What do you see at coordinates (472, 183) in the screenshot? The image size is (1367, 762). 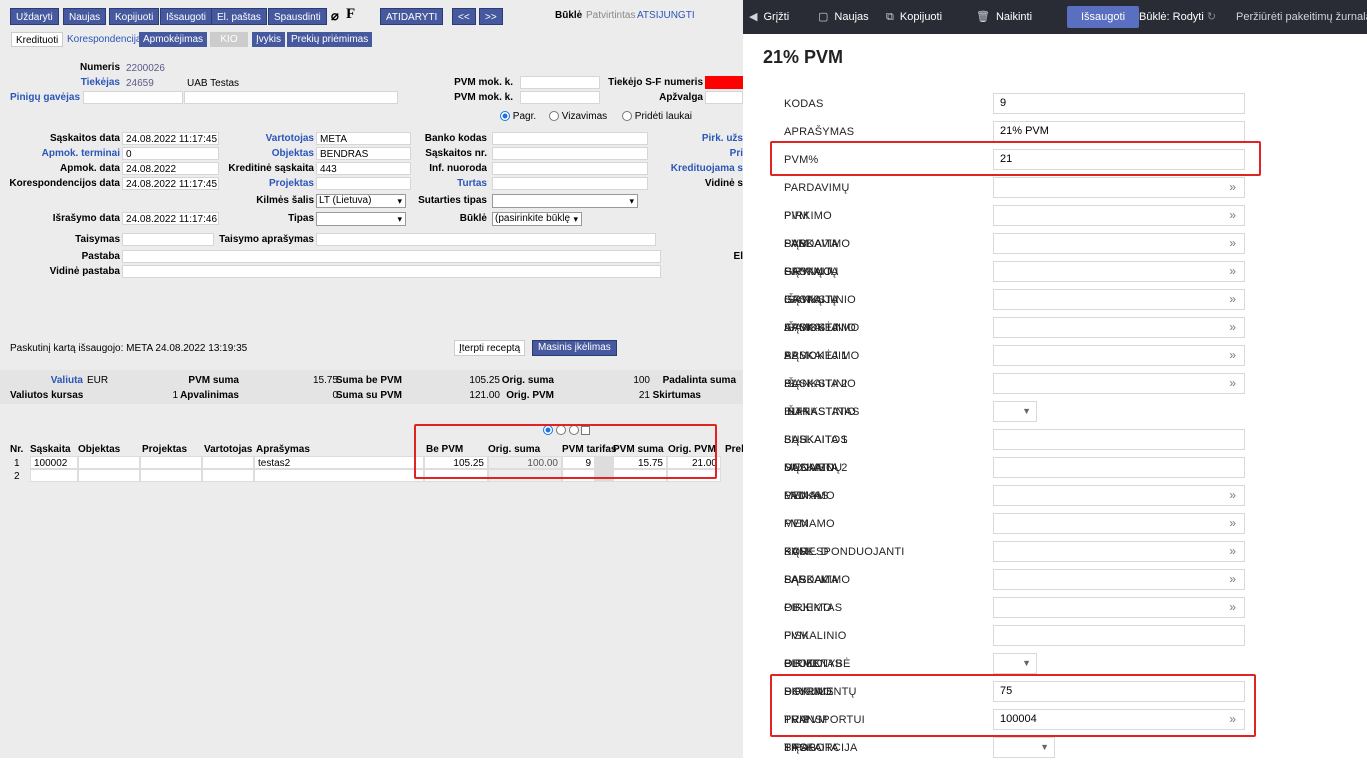 I see `turtas-label: Turtas` at bounding box center [472, 183].